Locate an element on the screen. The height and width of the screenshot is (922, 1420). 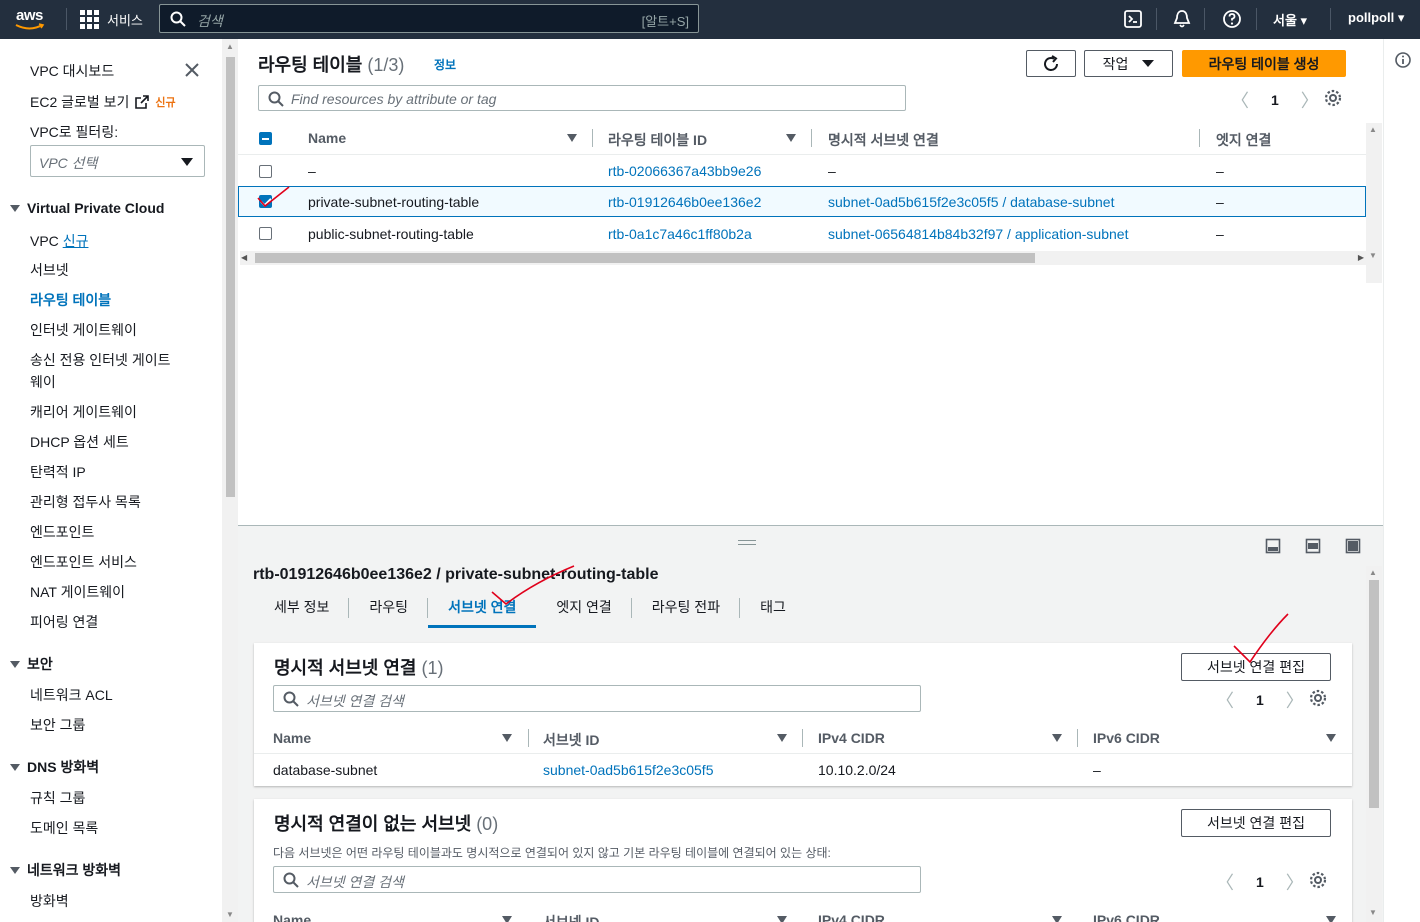
tab-details: 세부 정보 is located at coordinates (302, 606).